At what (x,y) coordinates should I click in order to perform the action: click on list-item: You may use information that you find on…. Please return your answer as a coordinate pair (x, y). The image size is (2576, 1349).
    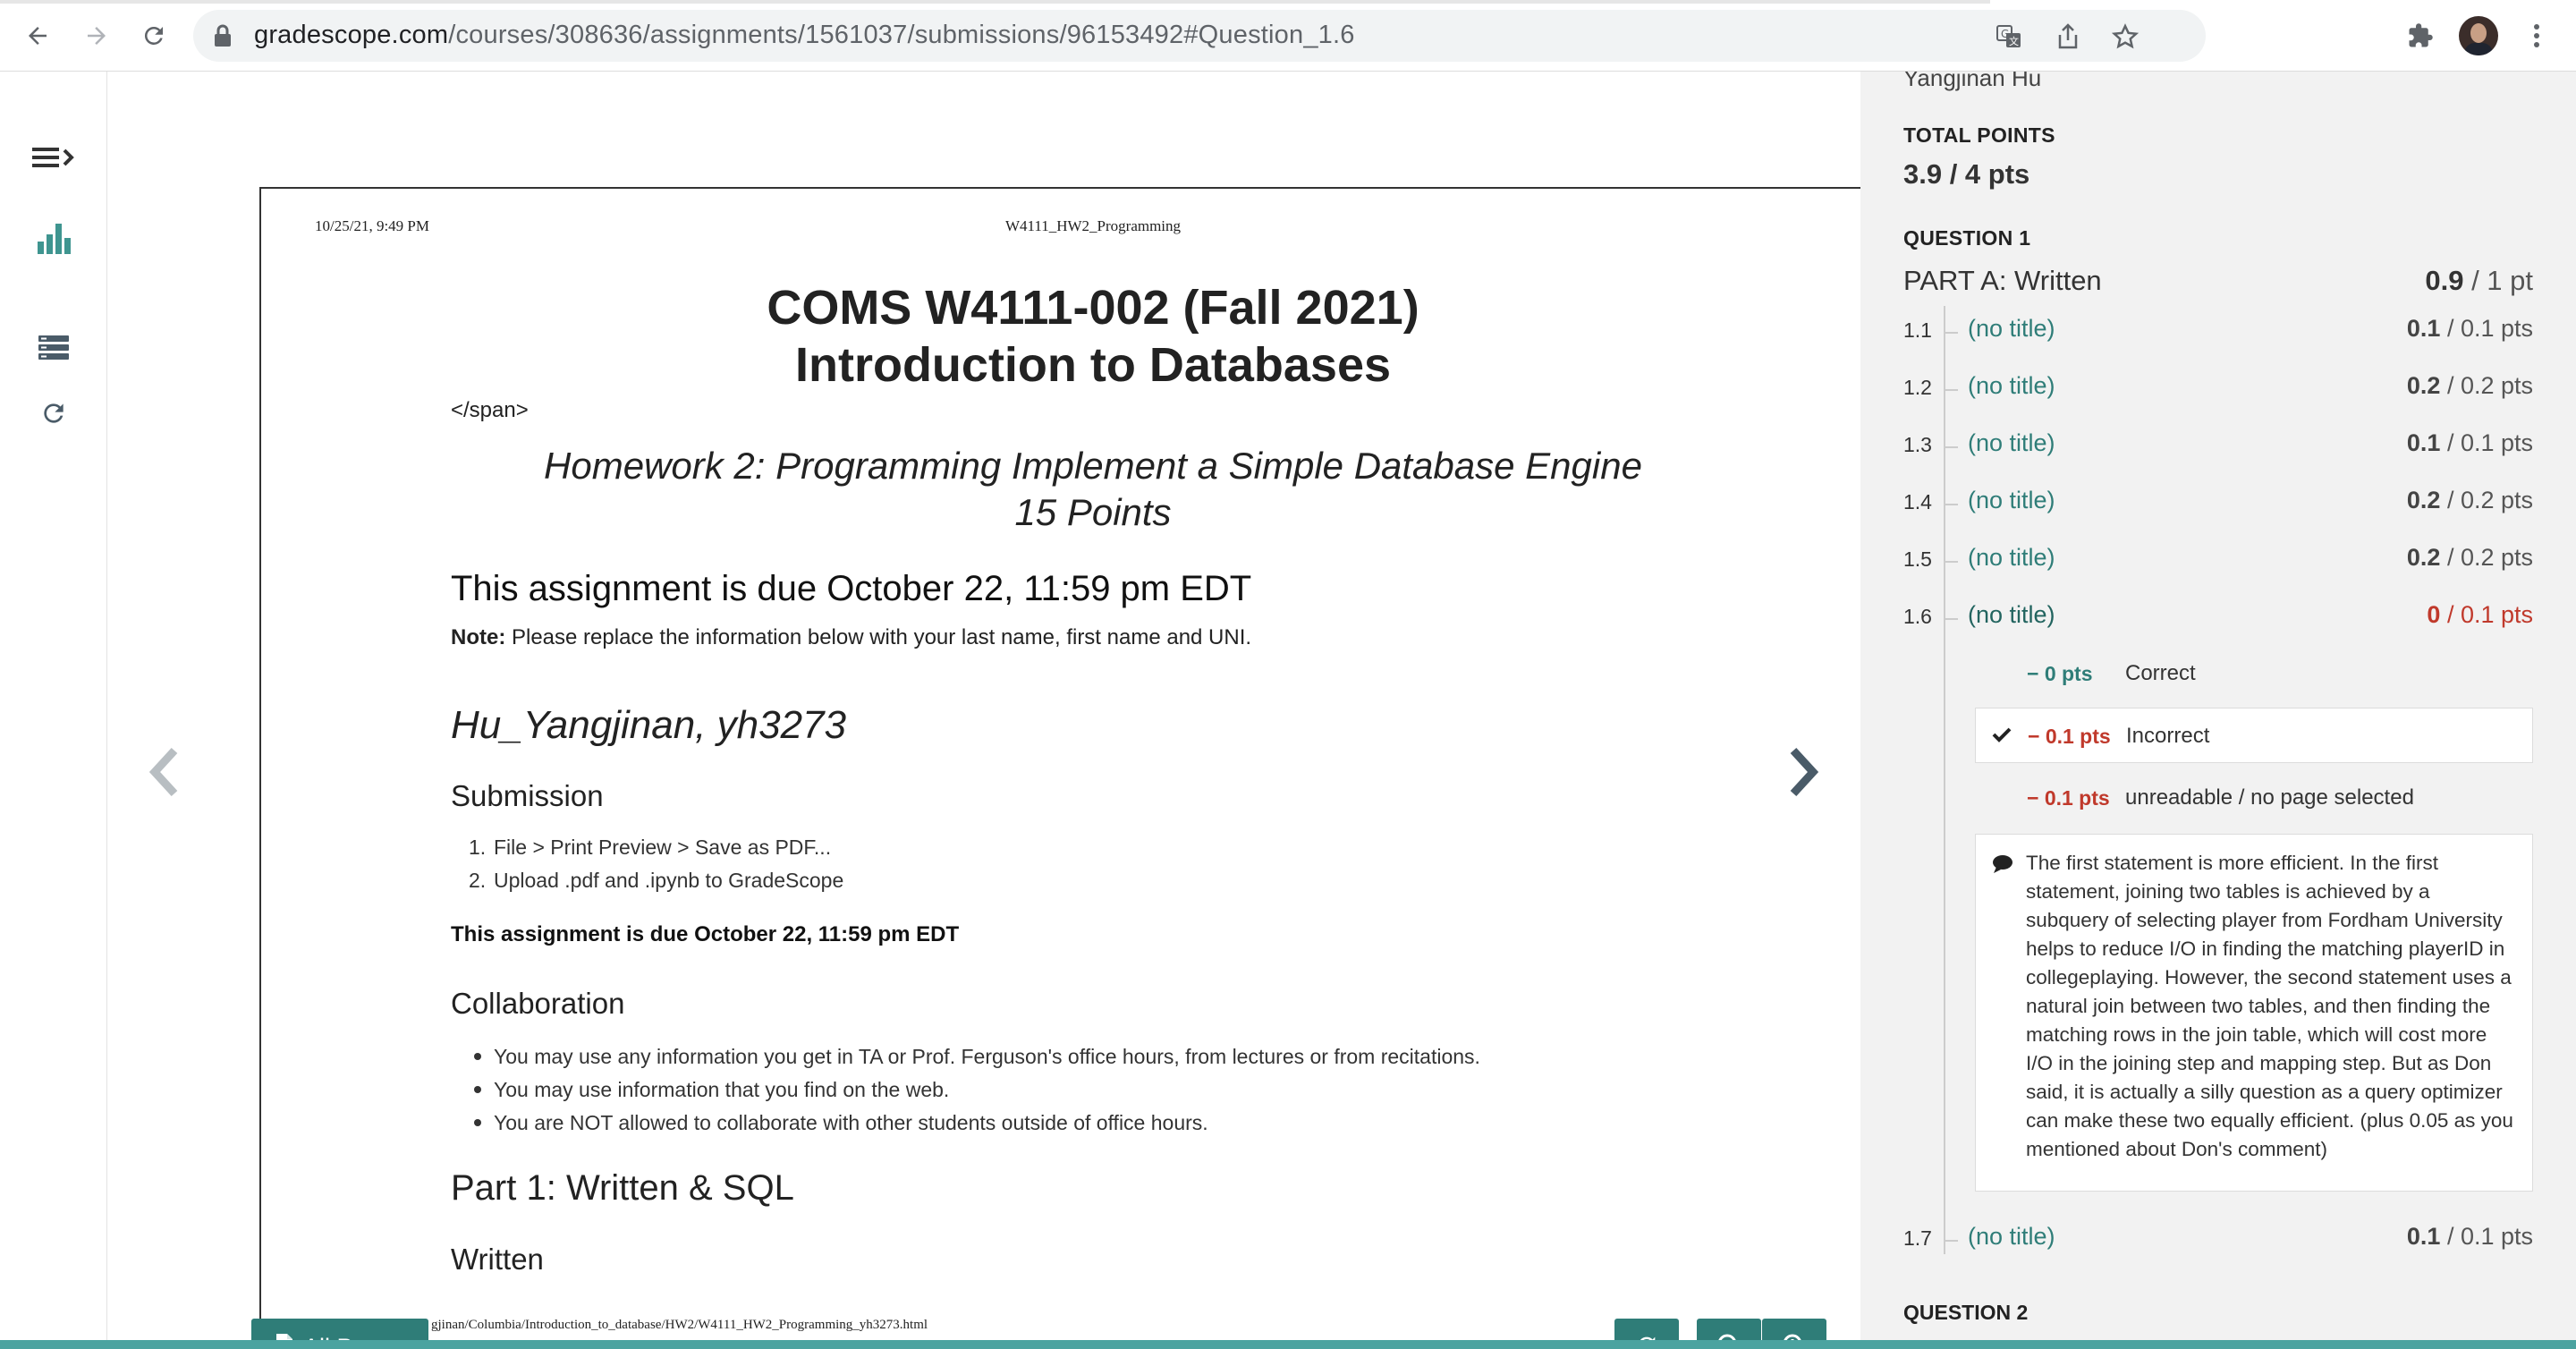
    Looking at the image, I should click on (974, 1090).